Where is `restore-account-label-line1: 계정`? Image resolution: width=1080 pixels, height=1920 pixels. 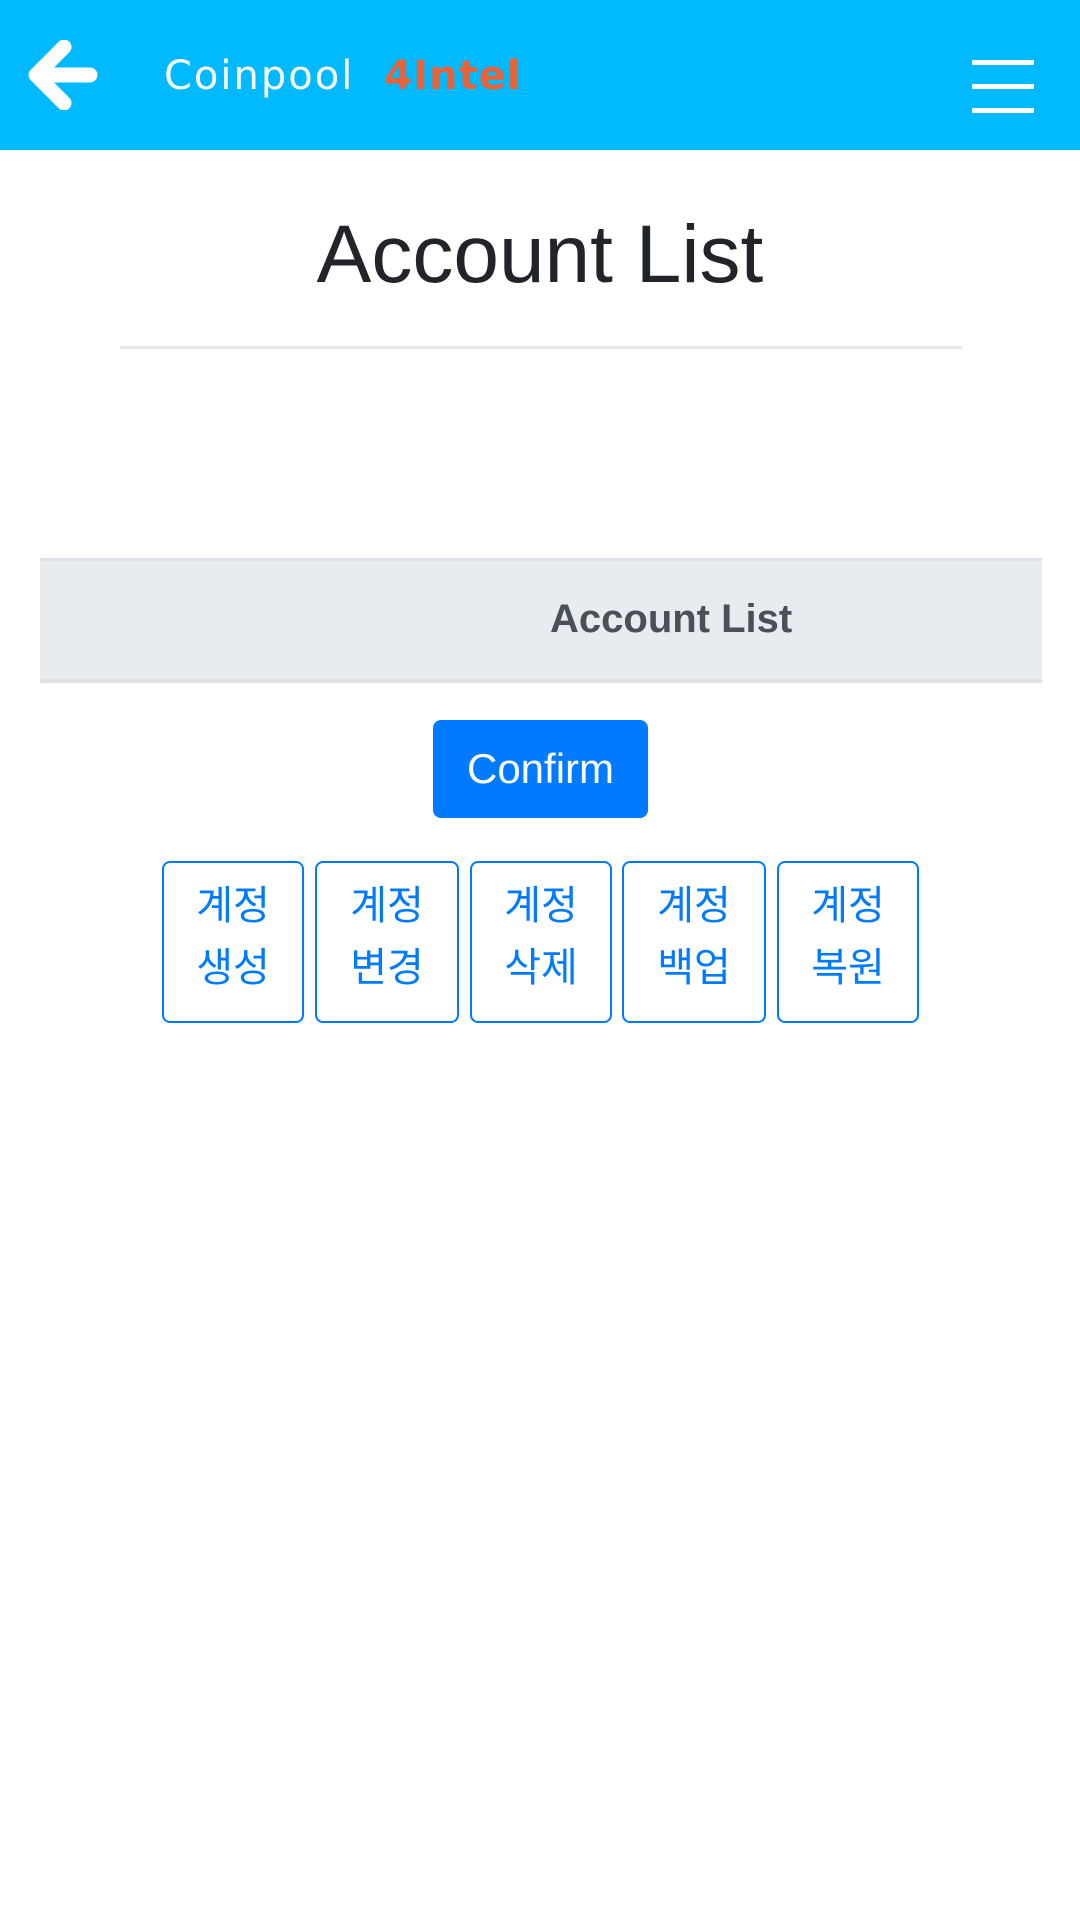
restore-account-label-line1: 계정 is located at coordinates (848, 906).